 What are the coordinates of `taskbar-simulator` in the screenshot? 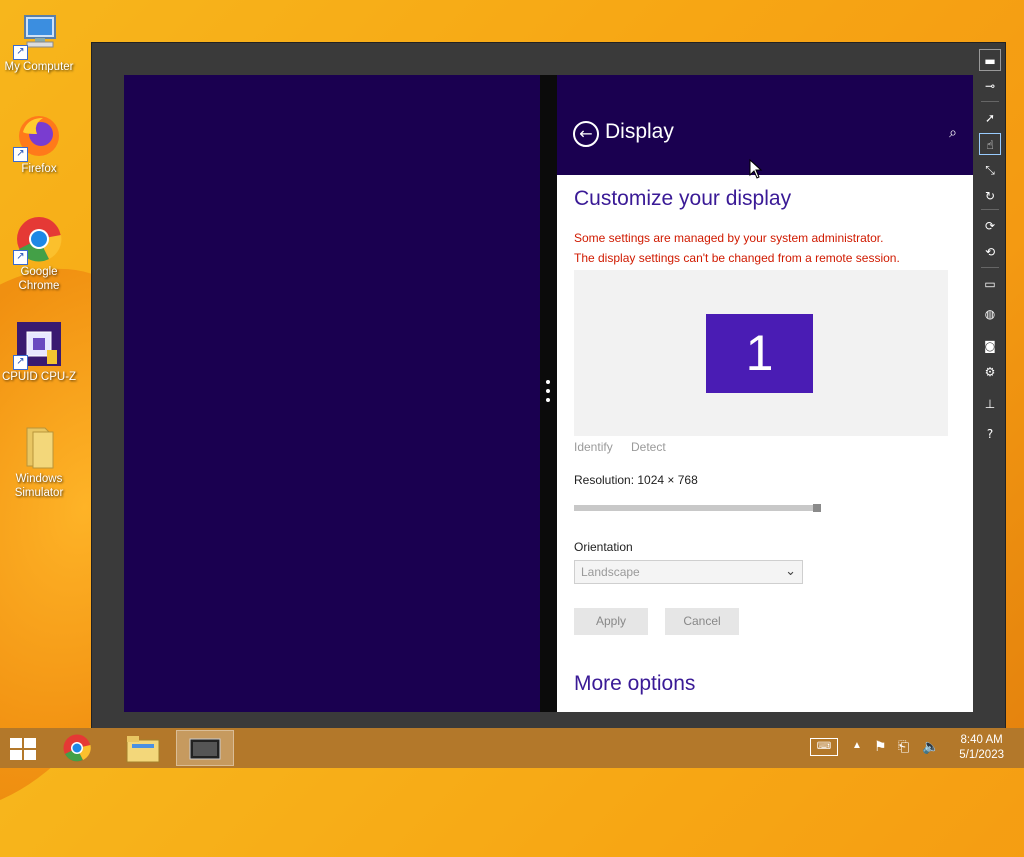 It's located at (205, 748).